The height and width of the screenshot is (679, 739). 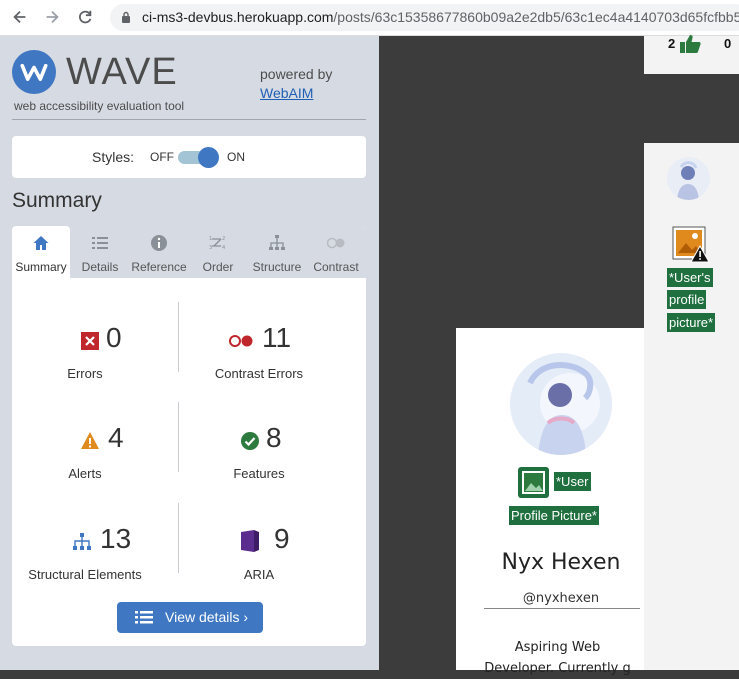 What do you see at coordinates (267, 359) in the screenshot?
I see `stat-contrast-errors: 11 Contrast Errors` at bounding box center [267, 359].